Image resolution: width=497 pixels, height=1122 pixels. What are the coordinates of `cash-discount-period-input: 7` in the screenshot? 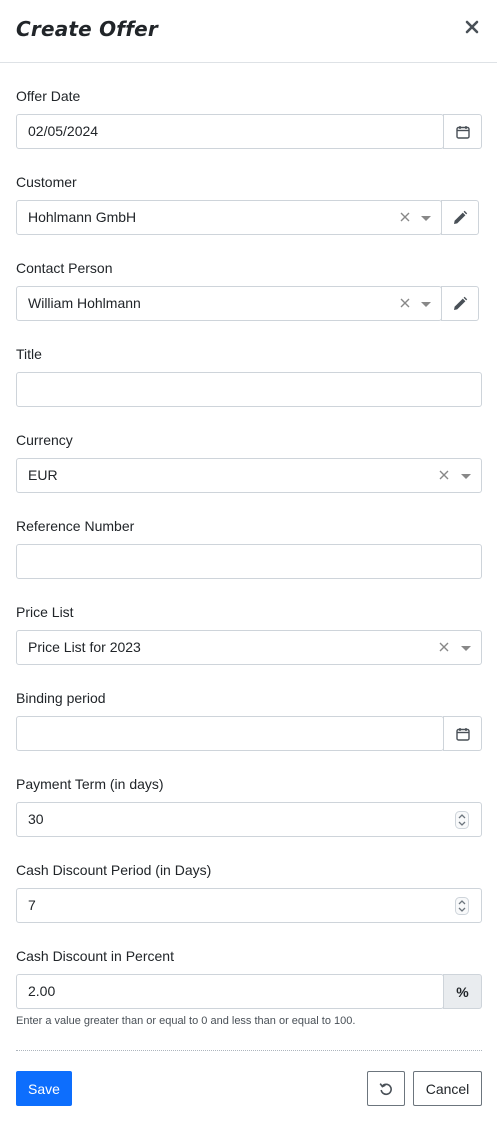 It's located at (249, 905).